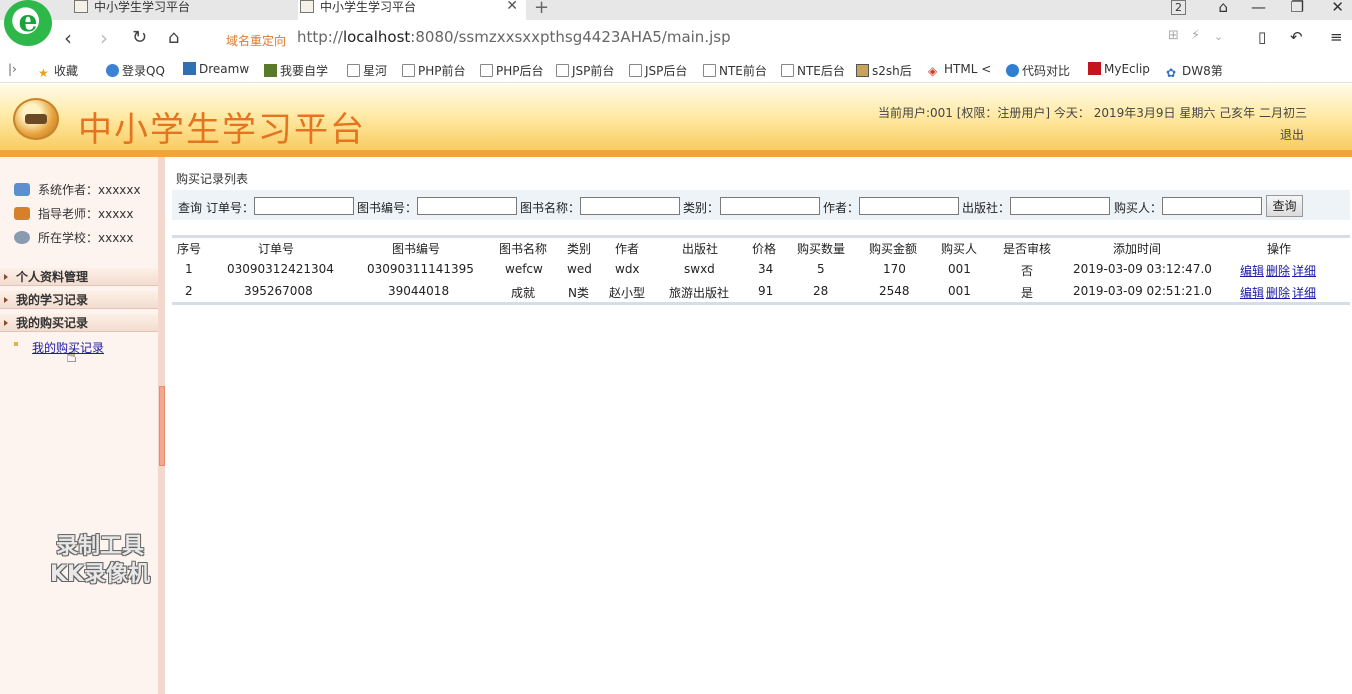 This screenshot has width=1352, height=694. I want to click on cell-amount: 170, so click(894, 269).